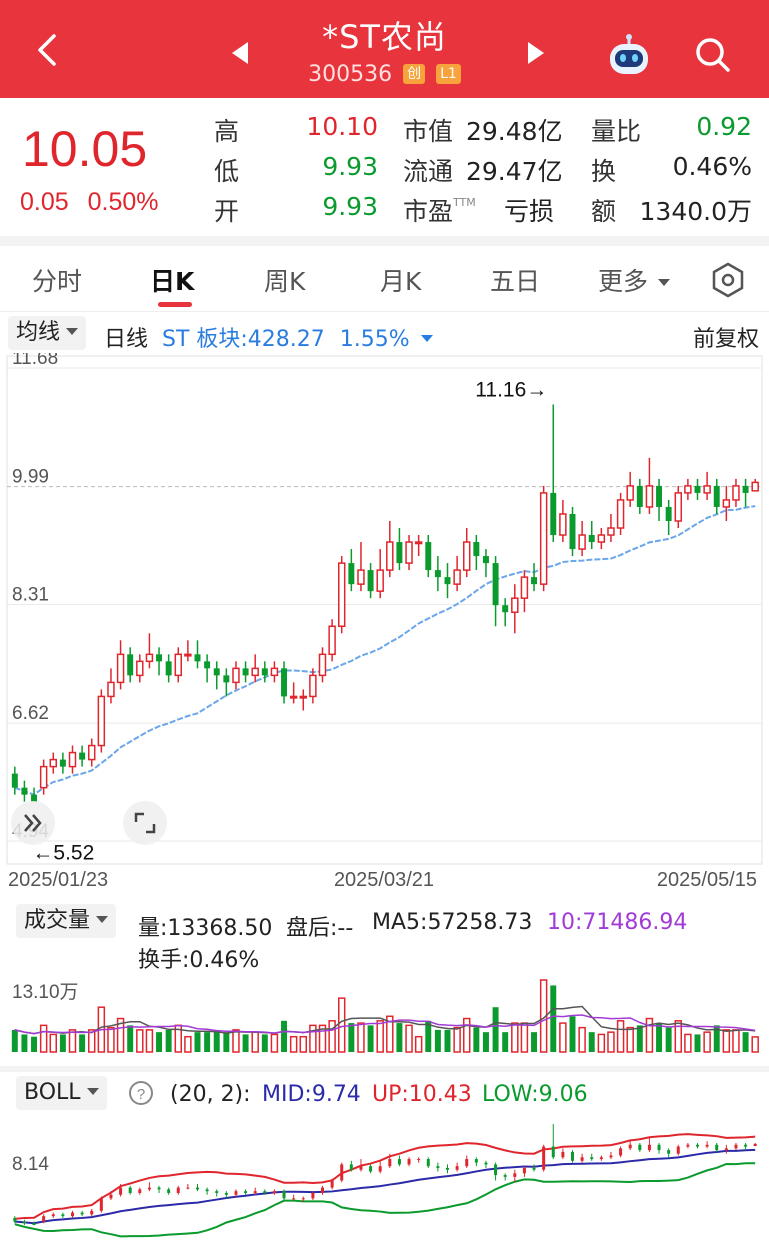  What do you see at coordinates (604, 171) in the screenshot?
I see `turnover-label: 换` at bounding box center [604, 171].